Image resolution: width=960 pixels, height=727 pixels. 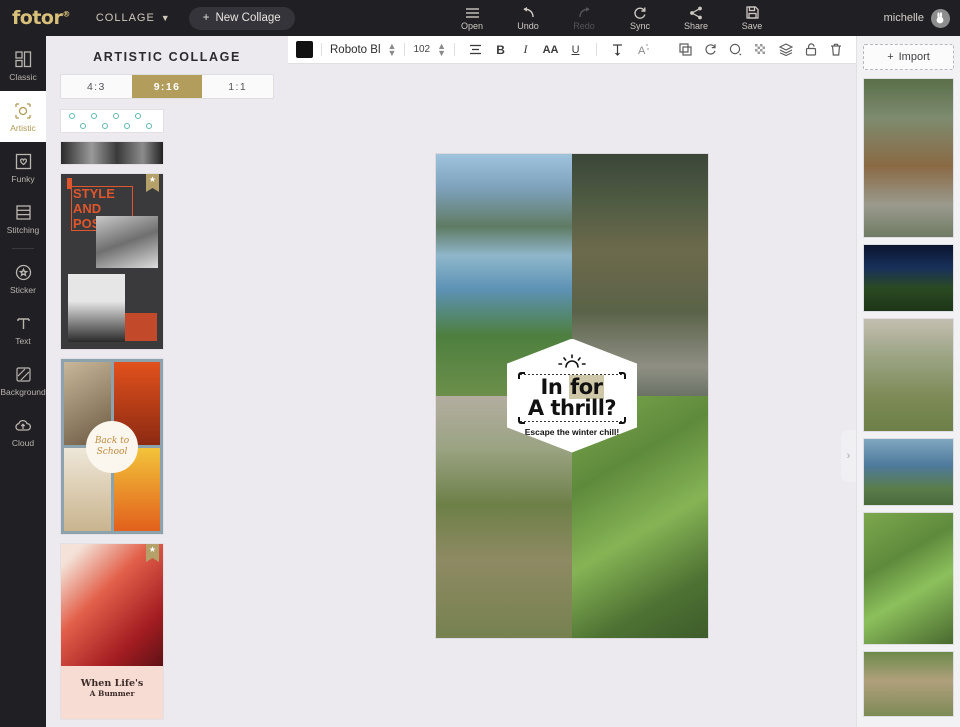 I want to click on panel-collapse-toggle: ›, so click(x=848, y=456).